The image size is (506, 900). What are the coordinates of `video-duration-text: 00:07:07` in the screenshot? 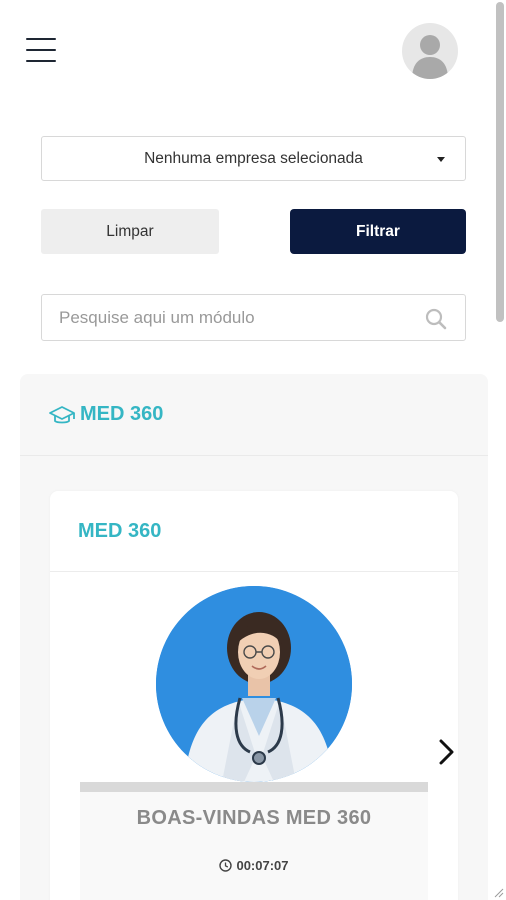 It's located at (262, 865).